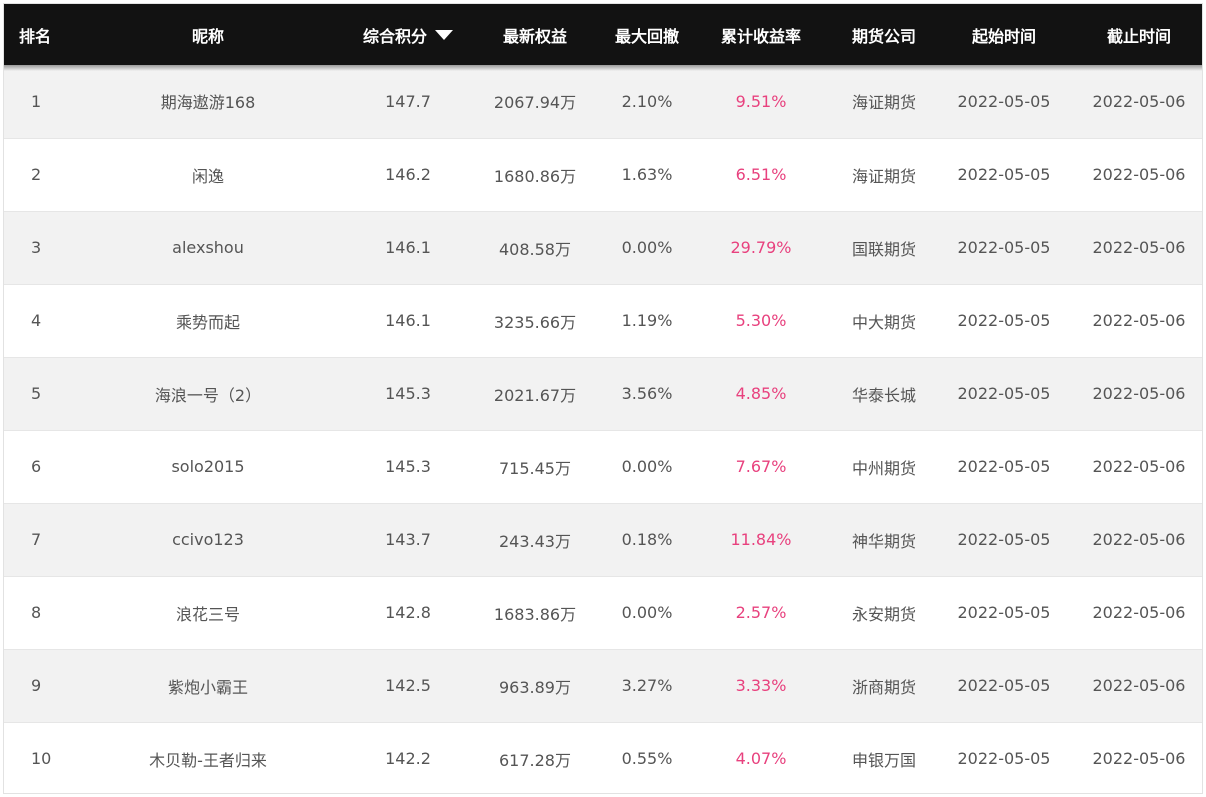 Image resolution: width=1206 pixels, height=797 pixels. Describe the element at coordinates (535, 540) in the screenshot. I see `cell-equity: 243.43万` at that location.